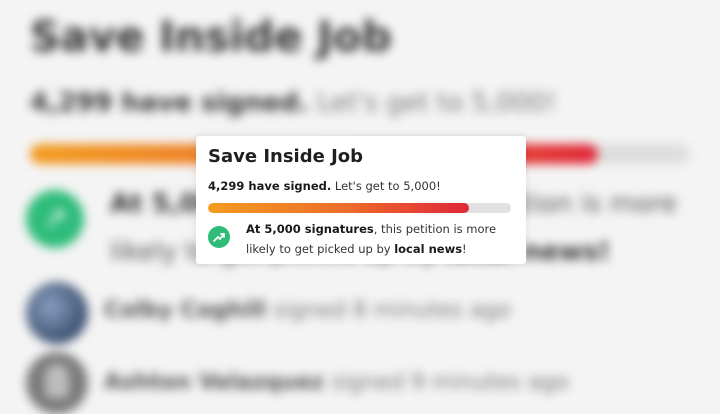 Image resolution: width=720 pixels, height=414 pixels. I want to click on card-signature-count: 4,299 have signed. Let's get to 5,000!, so click(324, 186).